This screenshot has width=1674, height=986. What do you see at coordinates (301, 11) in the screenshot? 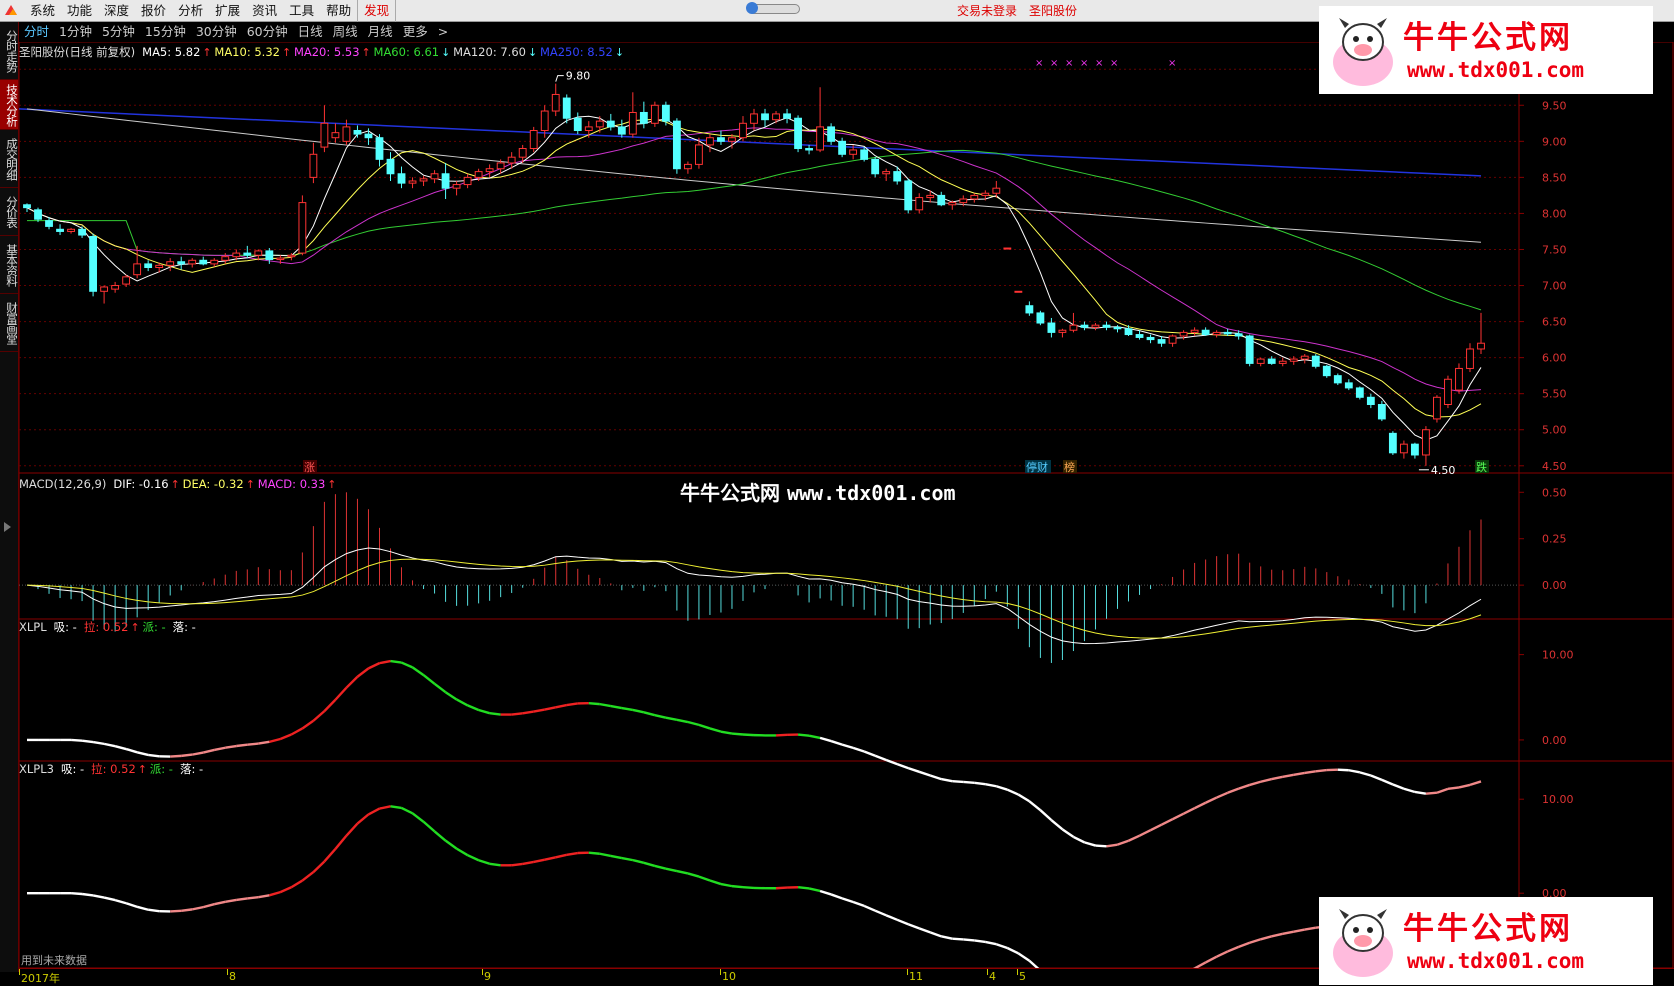
I see `menu-item: 工具` at bounding box center [301, 11].